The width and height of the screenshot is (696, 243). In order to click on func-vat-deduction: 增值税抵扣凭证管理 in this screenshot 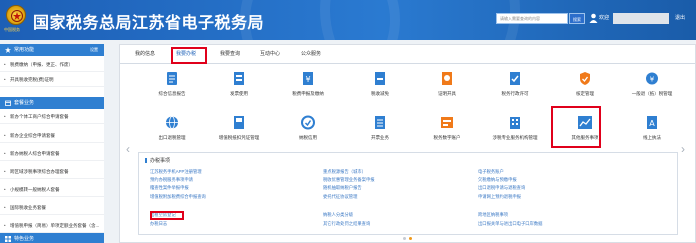, I will do `click(239, 135)`.